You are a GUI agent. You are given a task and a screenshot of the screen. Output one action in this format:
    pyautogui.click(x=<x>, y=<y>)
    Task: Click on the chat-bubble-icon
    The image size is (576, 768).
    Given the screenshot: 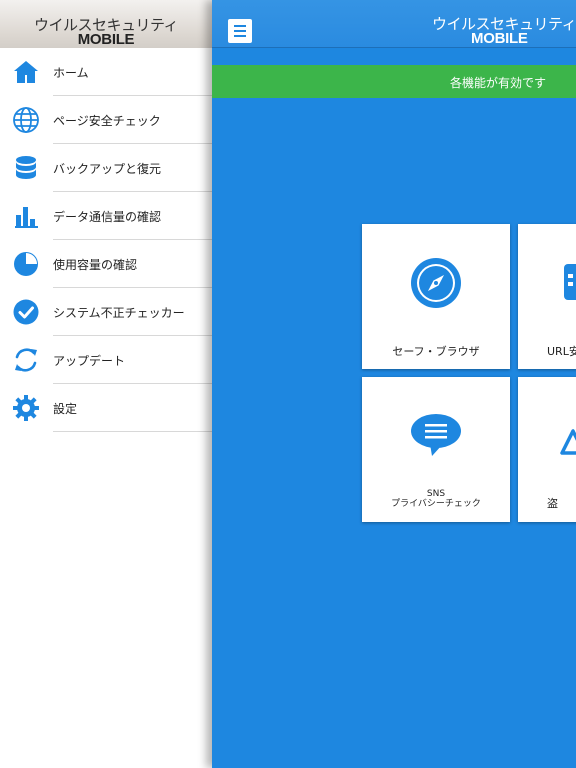 What is the action you would take?
    pyautogui.click(x=436, y=435)
    